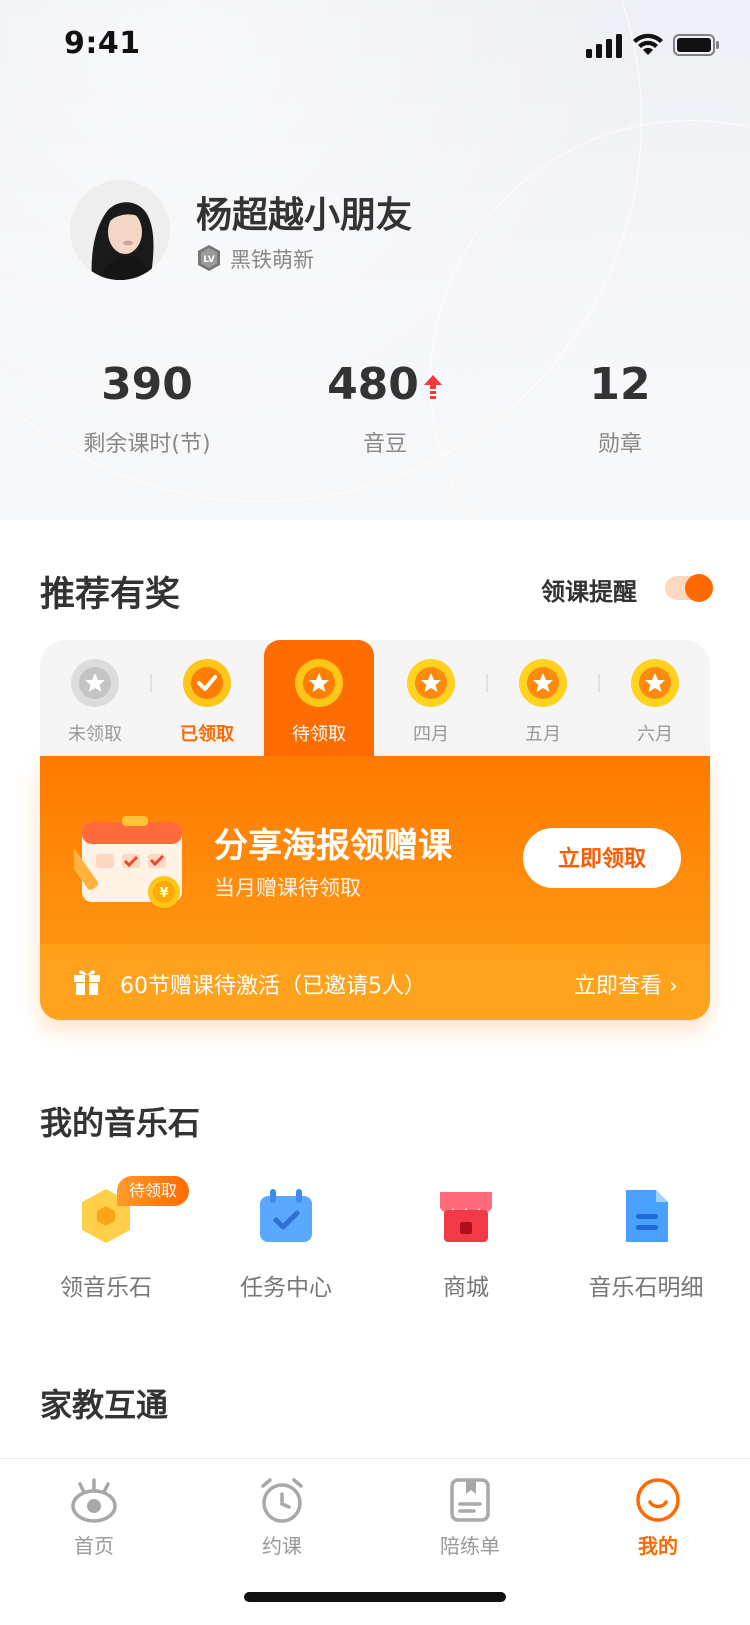 This screenshot has height=1625, width=750. Describe the element at coordinates (87, 982) in the screenshot. I see `gift-icon` at that location.